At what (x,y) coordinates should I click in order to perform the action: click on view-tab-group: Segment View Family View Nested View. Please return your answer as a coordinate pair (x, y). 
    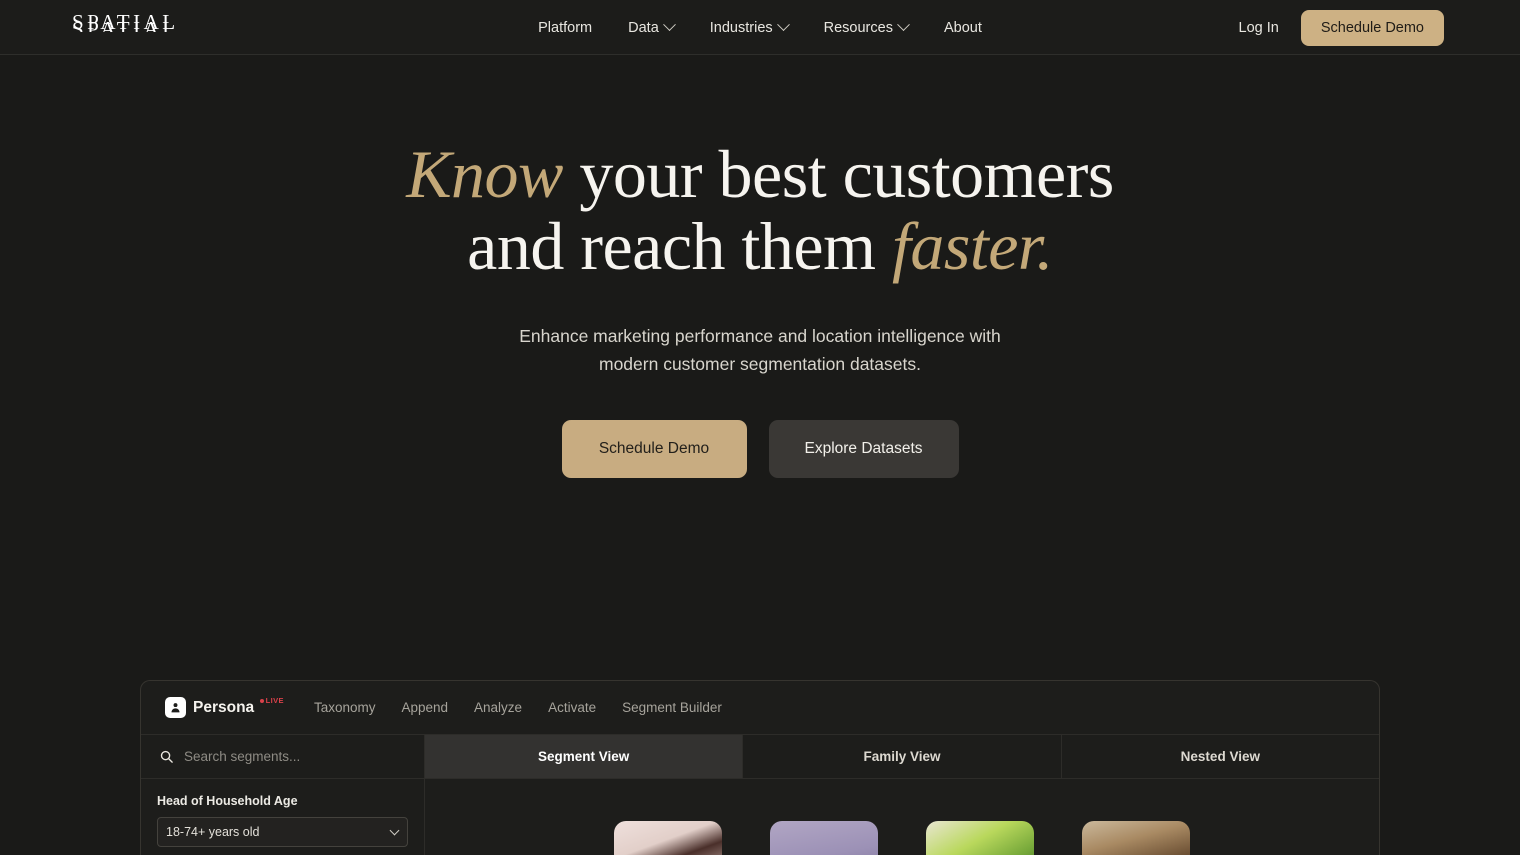
    Looking at the image, I should click on (902, 757).